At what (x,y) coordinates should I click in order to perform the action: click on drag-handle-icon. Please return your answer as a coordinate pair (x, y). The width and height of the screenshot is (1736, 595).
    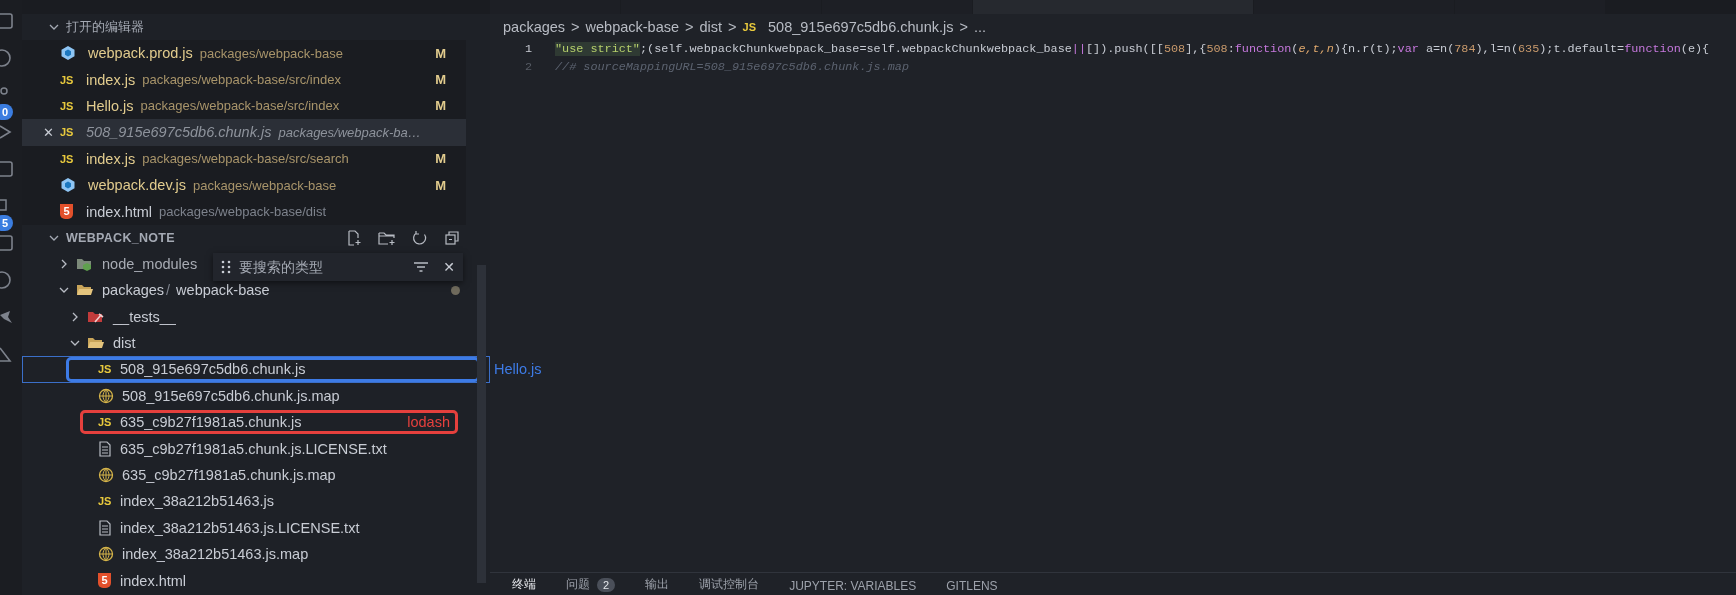
    Looking at the image, I should click on (226, 266).